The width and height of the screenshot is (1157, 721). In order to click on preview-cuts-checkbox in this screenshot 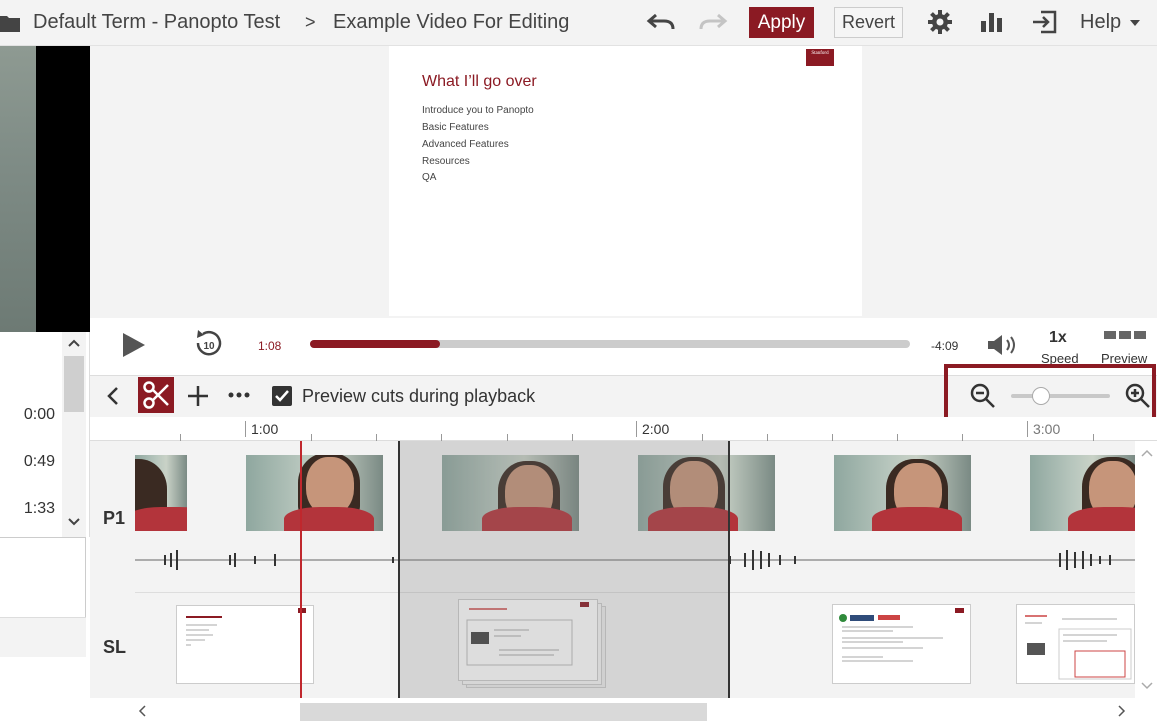, I will do `click(282, 396)`.